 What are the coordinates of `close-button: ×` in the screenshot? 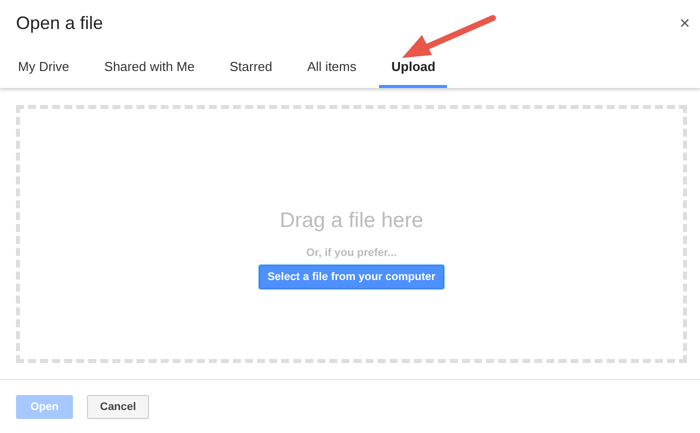 It's located at (684, 23).